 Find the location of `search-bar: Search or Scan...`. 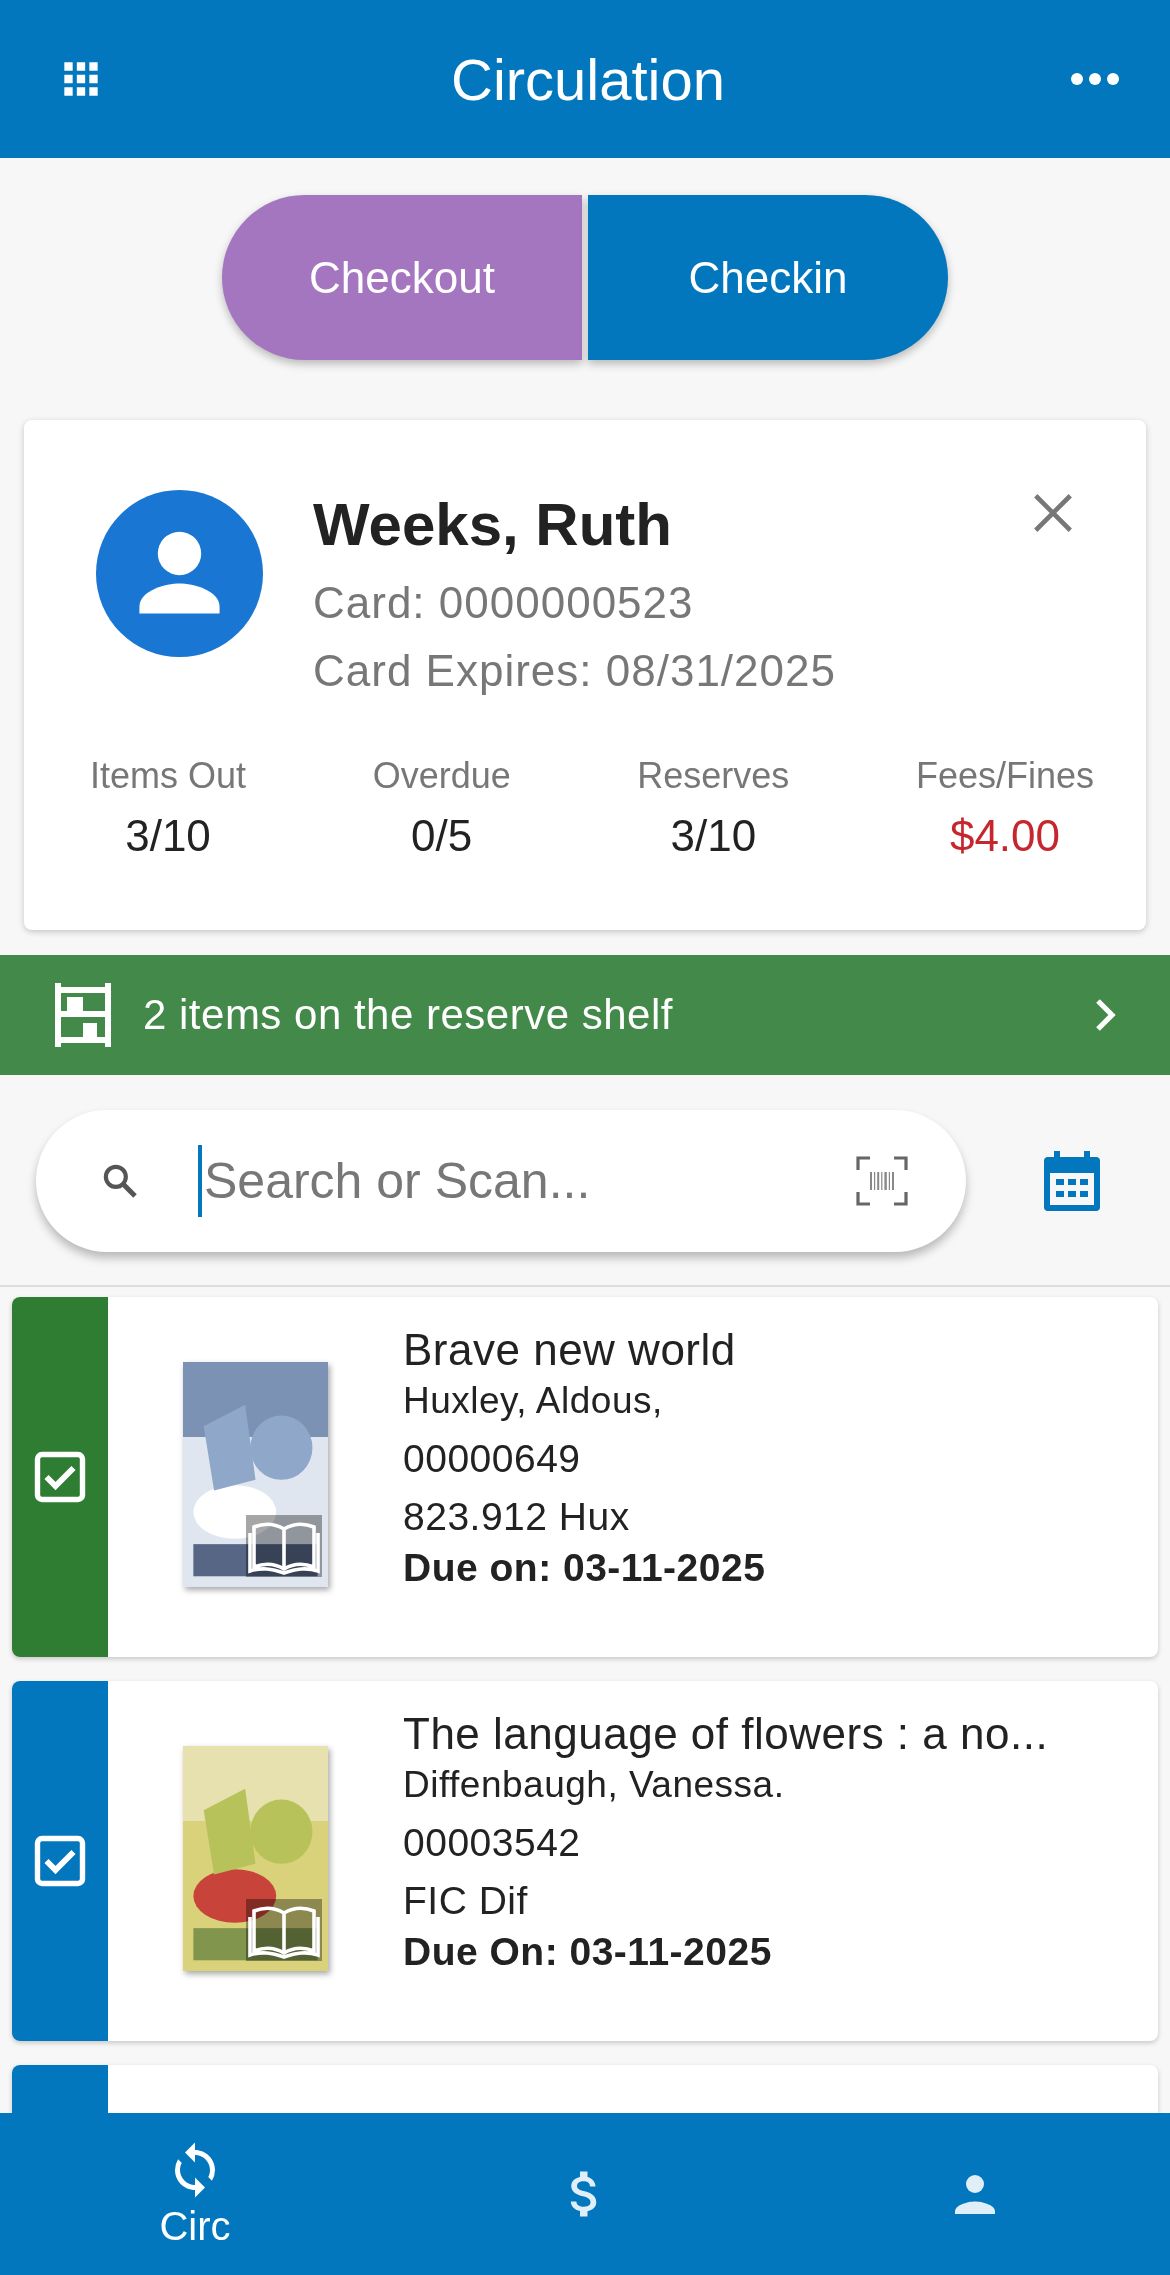

search-bar: Search or Scan... is located at coordinates (501, 1181).